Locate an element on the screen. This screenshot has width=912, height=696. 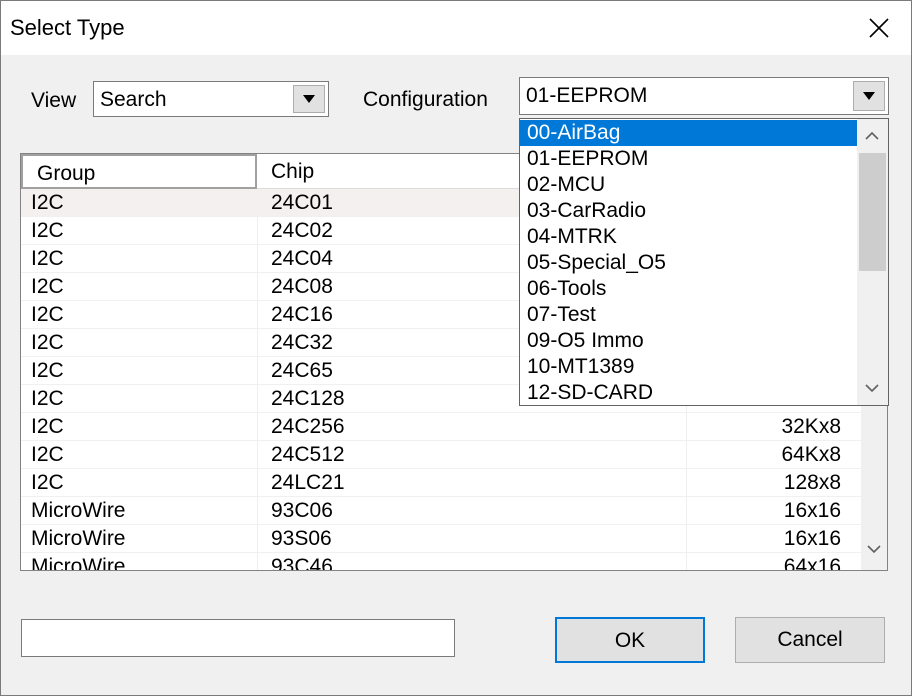
cell-size: 64x16 is located at coordinates (812, 563).